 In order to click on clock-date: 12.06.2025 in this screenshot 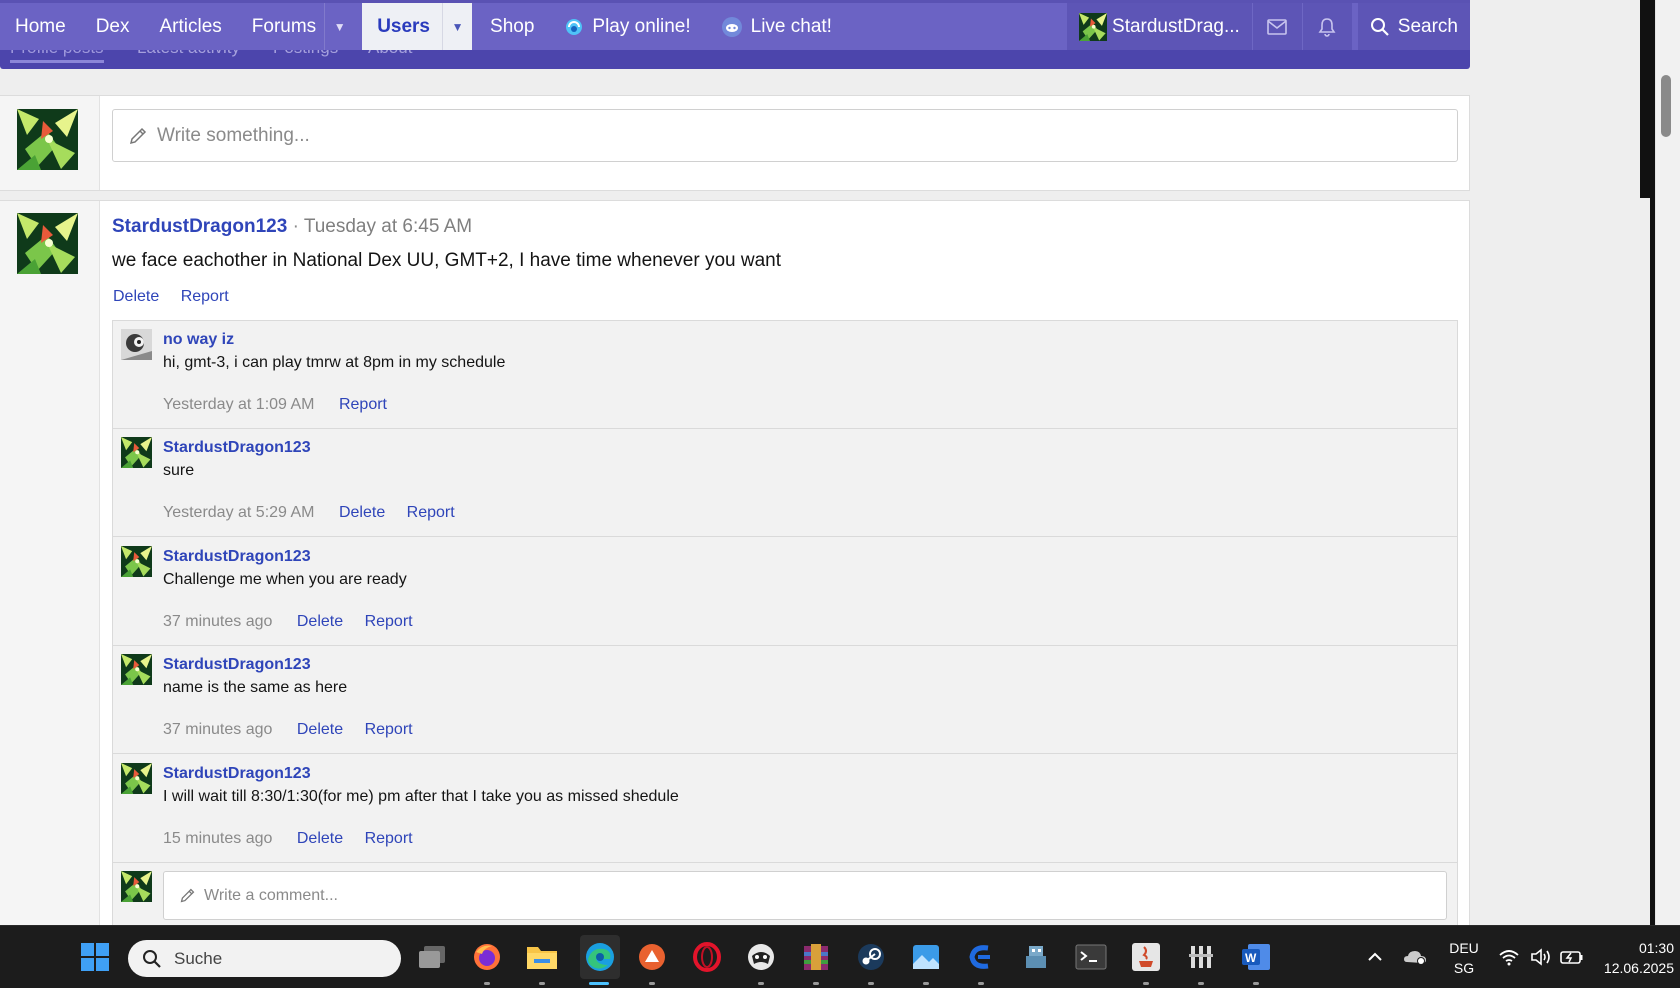, I will do `click(1638, 968)`.